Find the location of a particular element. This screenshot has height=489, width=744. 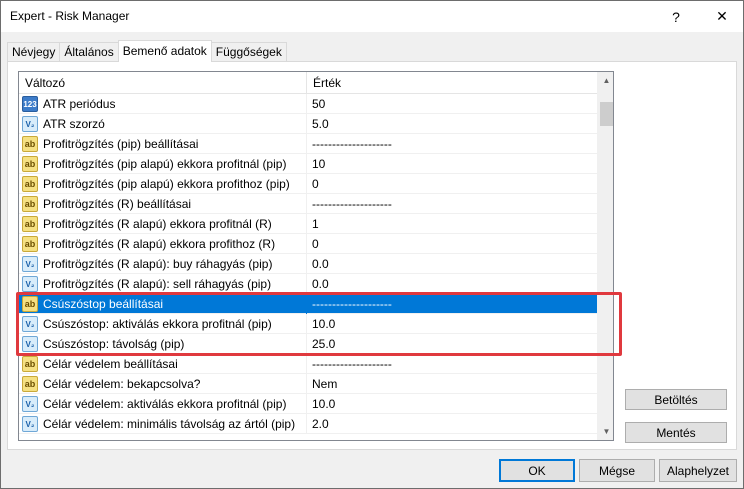

save-button: Mentés is located at coordinates (676, 432).